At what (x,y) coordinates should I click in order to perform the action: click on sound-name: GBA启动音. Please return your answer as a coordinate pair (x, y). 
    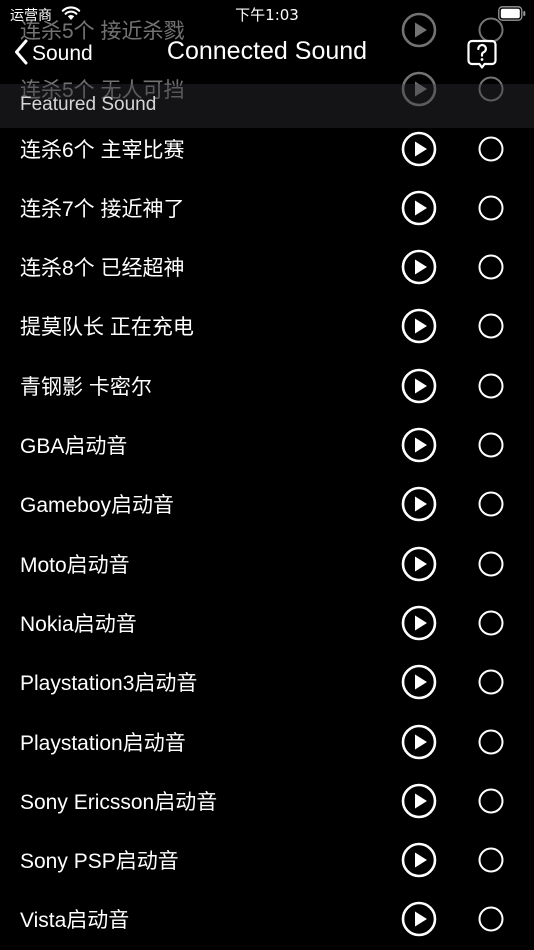
    Looking at the image, I should click on (74, 447).